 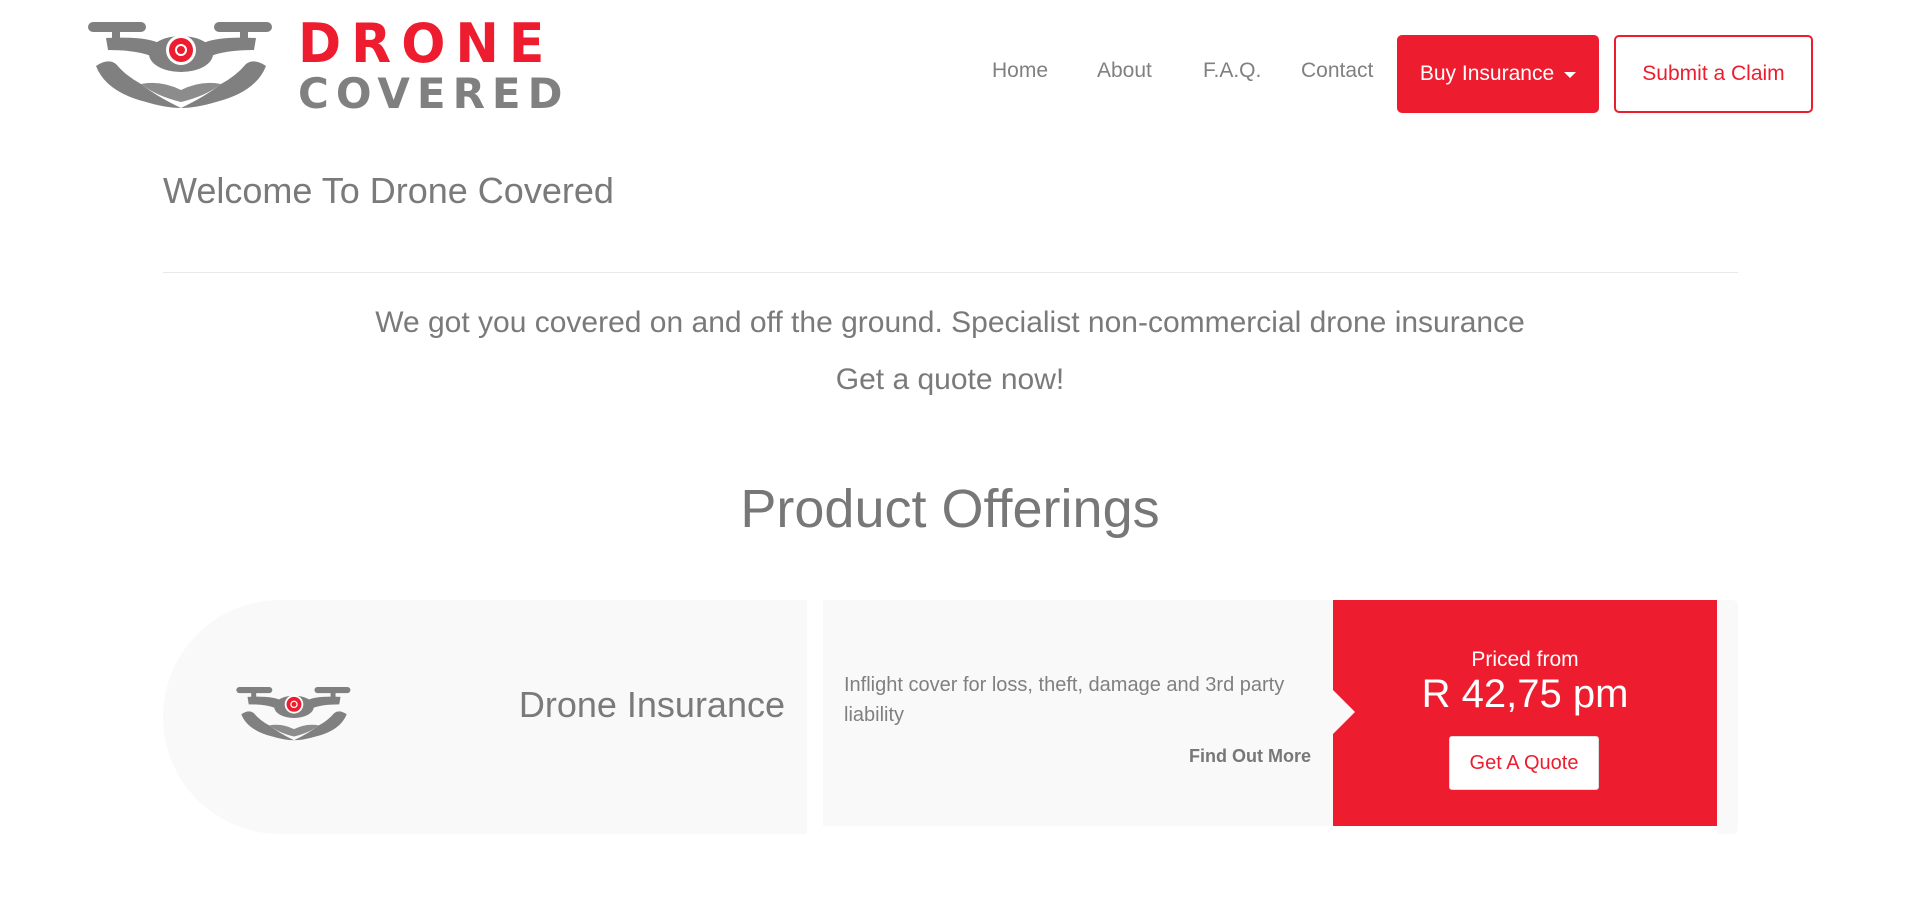 I want to click on nav-link-contact: Contact, so click(x=1337, y=71).